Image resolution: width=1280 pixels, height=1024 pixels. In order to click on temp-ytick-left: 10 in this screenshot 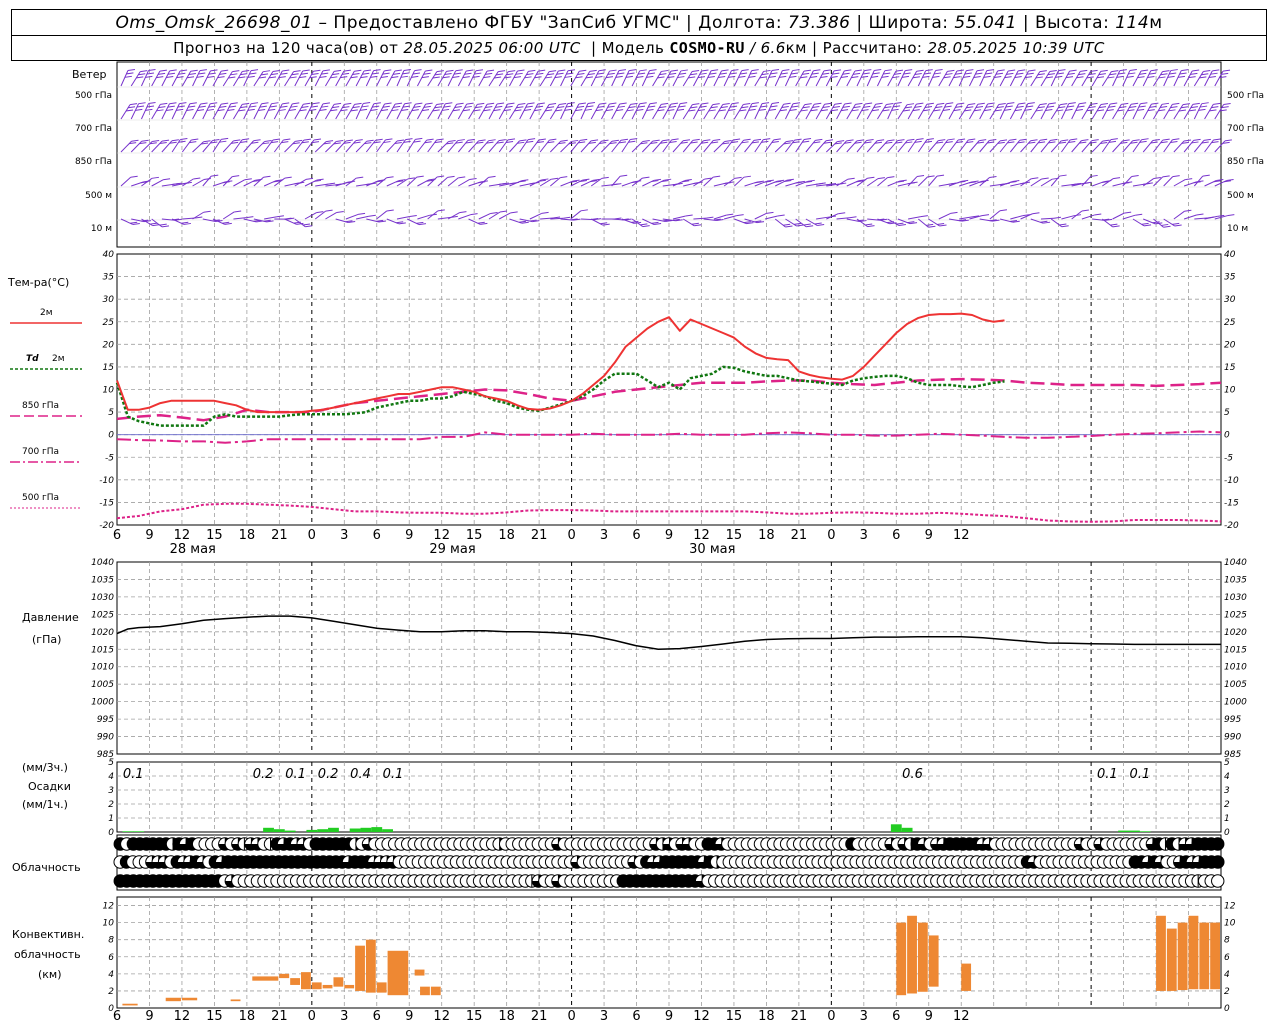, I will do `click(109, 391)`.